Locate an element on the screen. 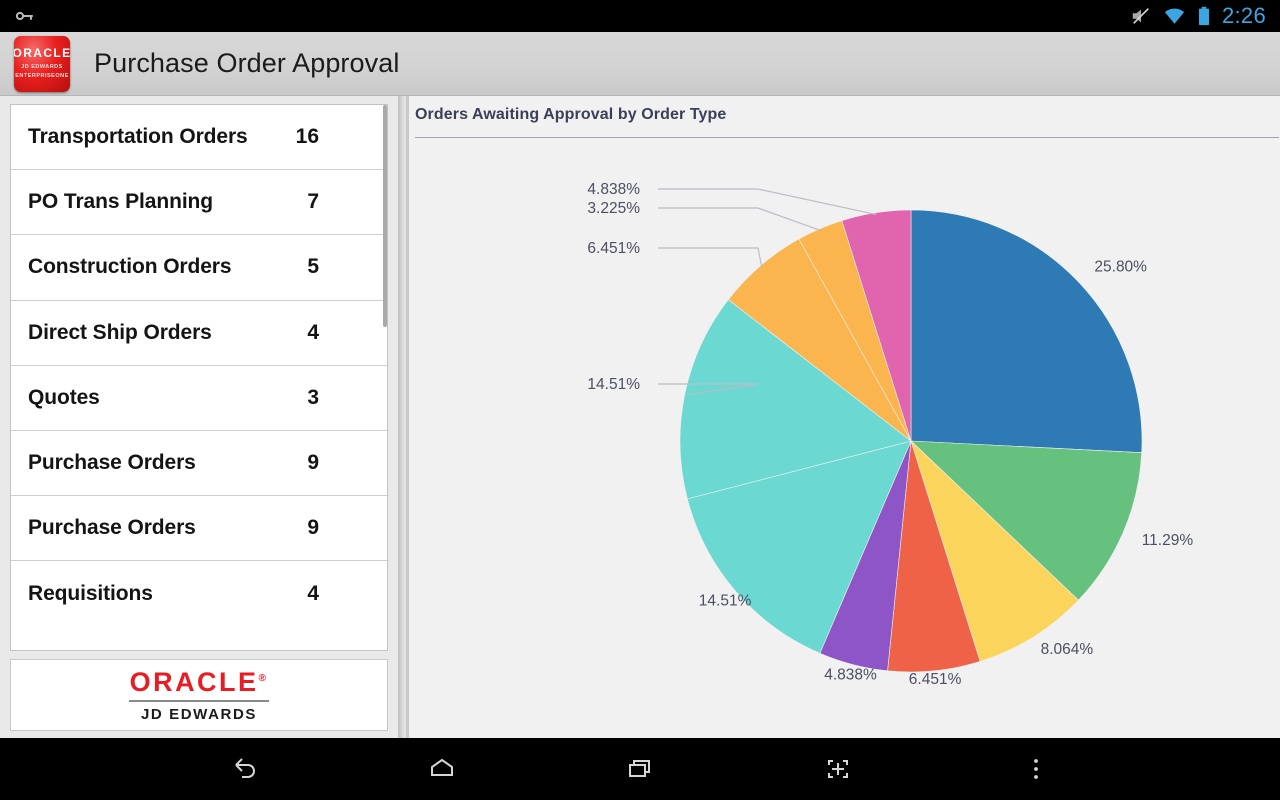  home-icon is located at coordinates (442, 767).